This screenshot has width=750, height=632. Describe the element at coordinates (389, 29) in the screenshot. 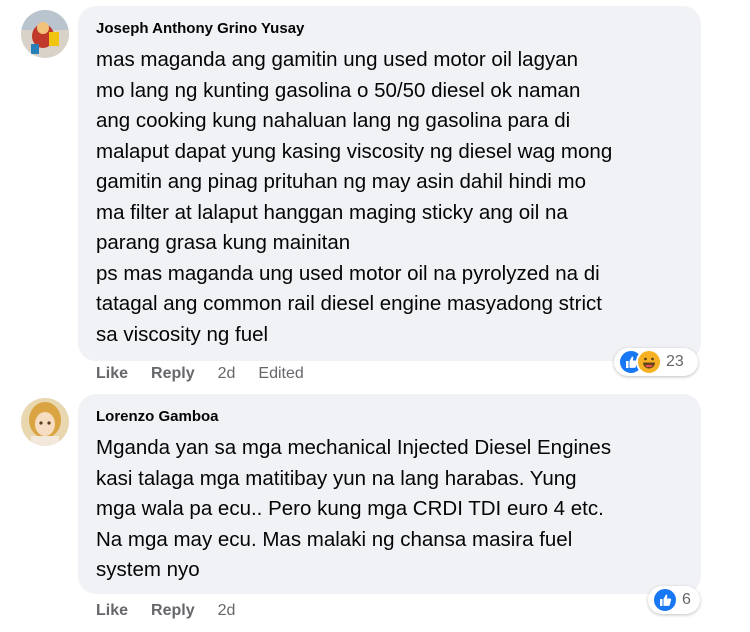

I see `comment-author: Joseph Anthony Grino Yusay` at that location.